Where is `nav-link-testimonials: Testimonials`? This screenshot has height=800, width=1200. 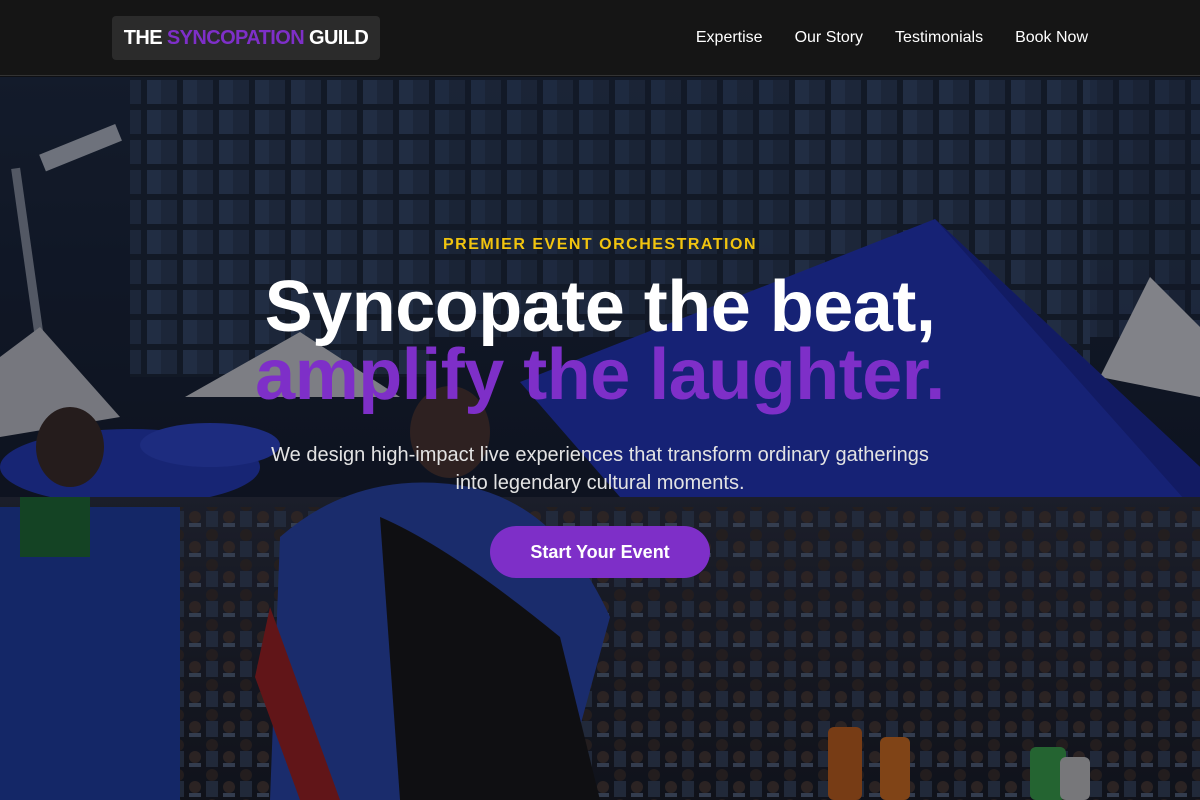
nav-link-testimonials: Testimonials is located at coordinates (939, 38).